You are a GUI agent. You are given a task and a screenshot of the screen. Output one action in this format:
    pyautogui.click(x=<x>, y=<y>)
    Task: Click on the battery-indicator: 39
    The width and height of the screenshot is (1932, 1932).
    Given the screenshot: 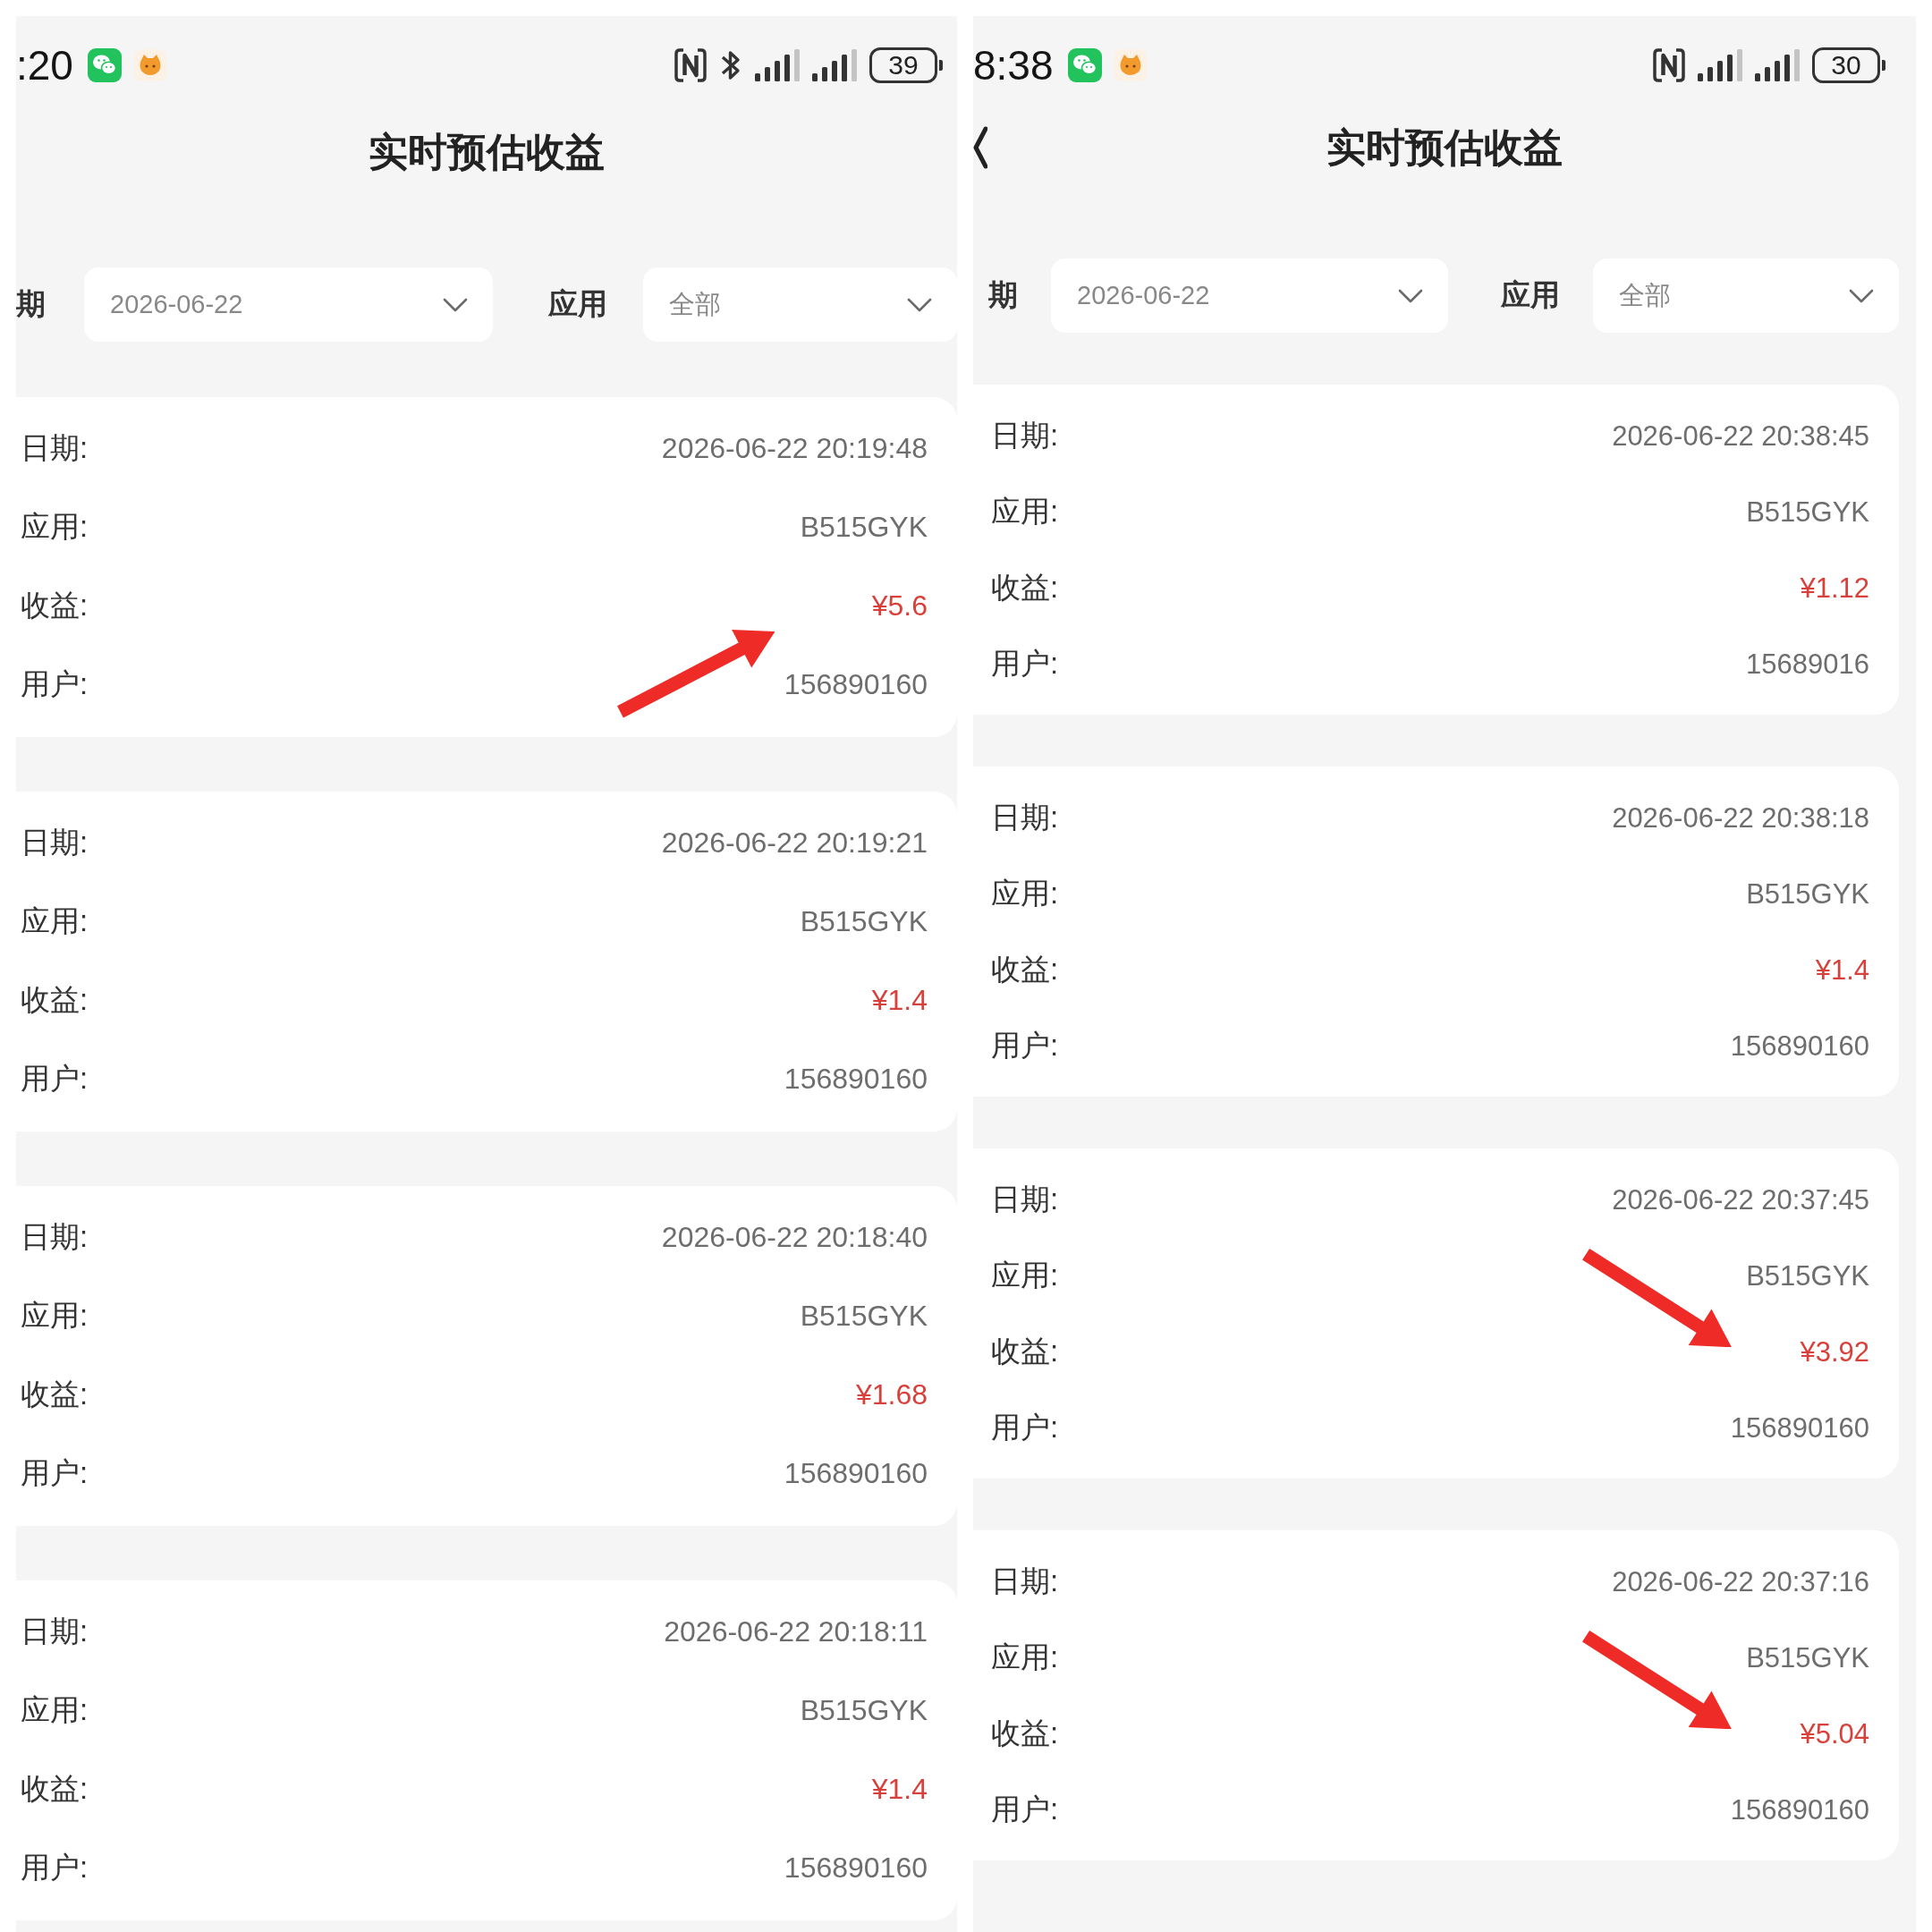 What is the action you would take?
    pyautogui.click(x=906, y=65)
    